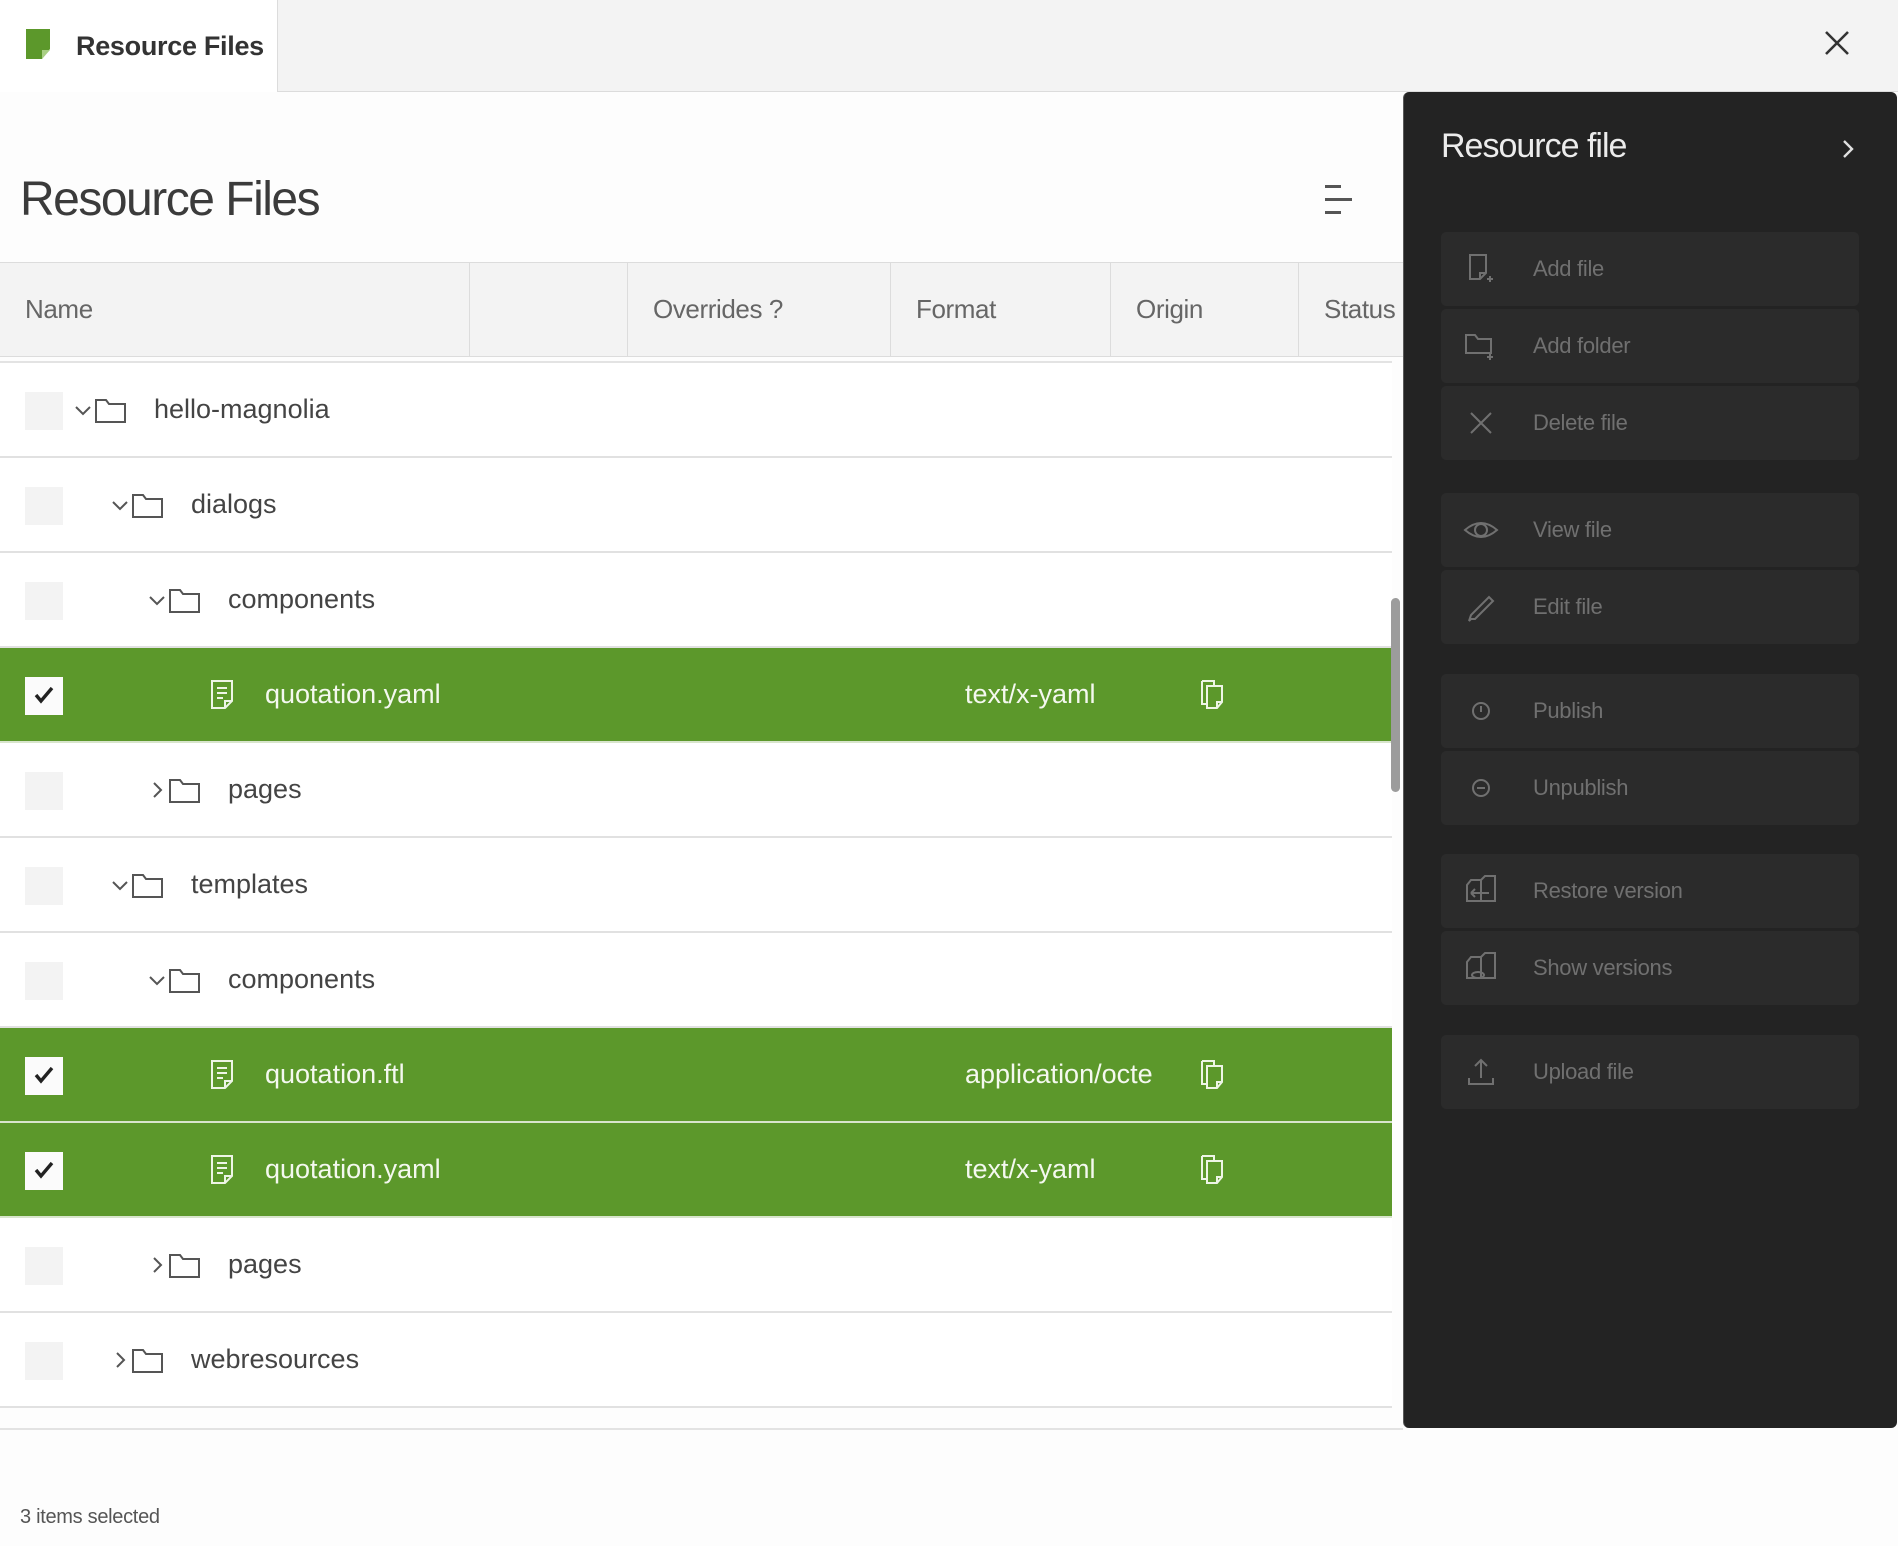  Describe the element at coordinates (1481, 269) in the screenshot. I see `add-file-icon` at that location.